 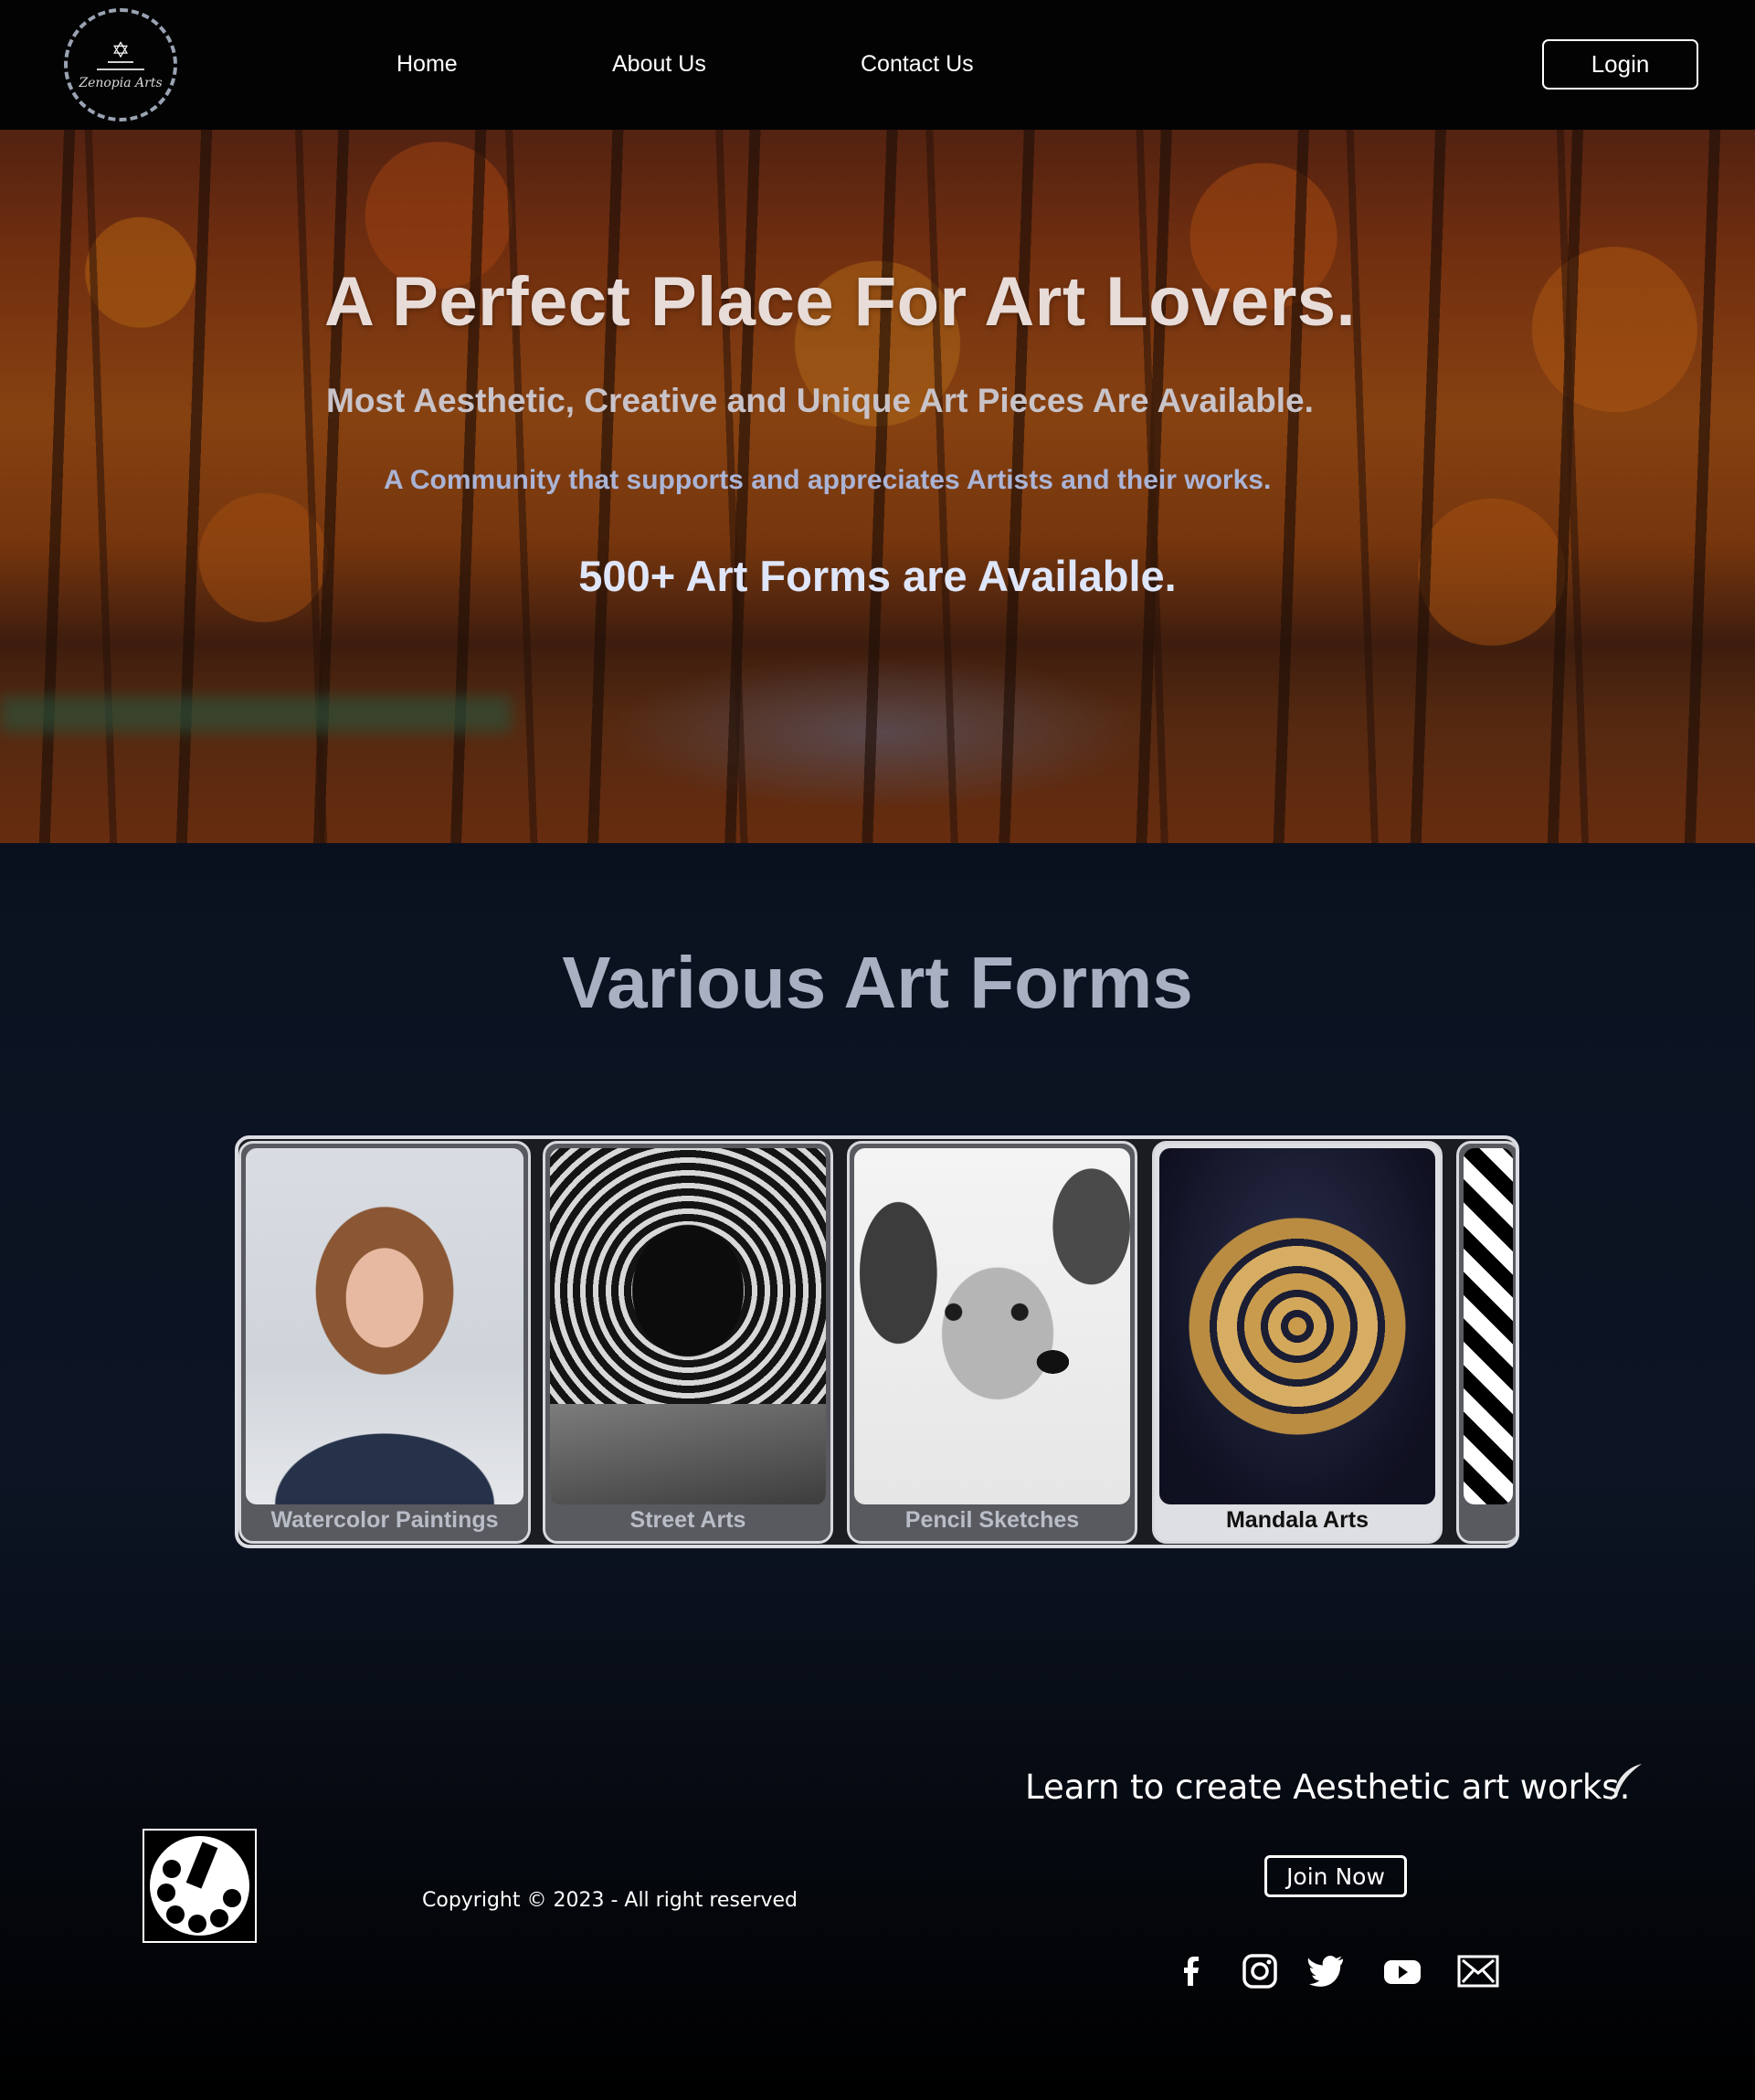 What do you see at coordinates (610, 1901) in the screenshot?
I see `copyright-text: Copyright © 2023 - All right reserved` at bounding box center [610, 1901].